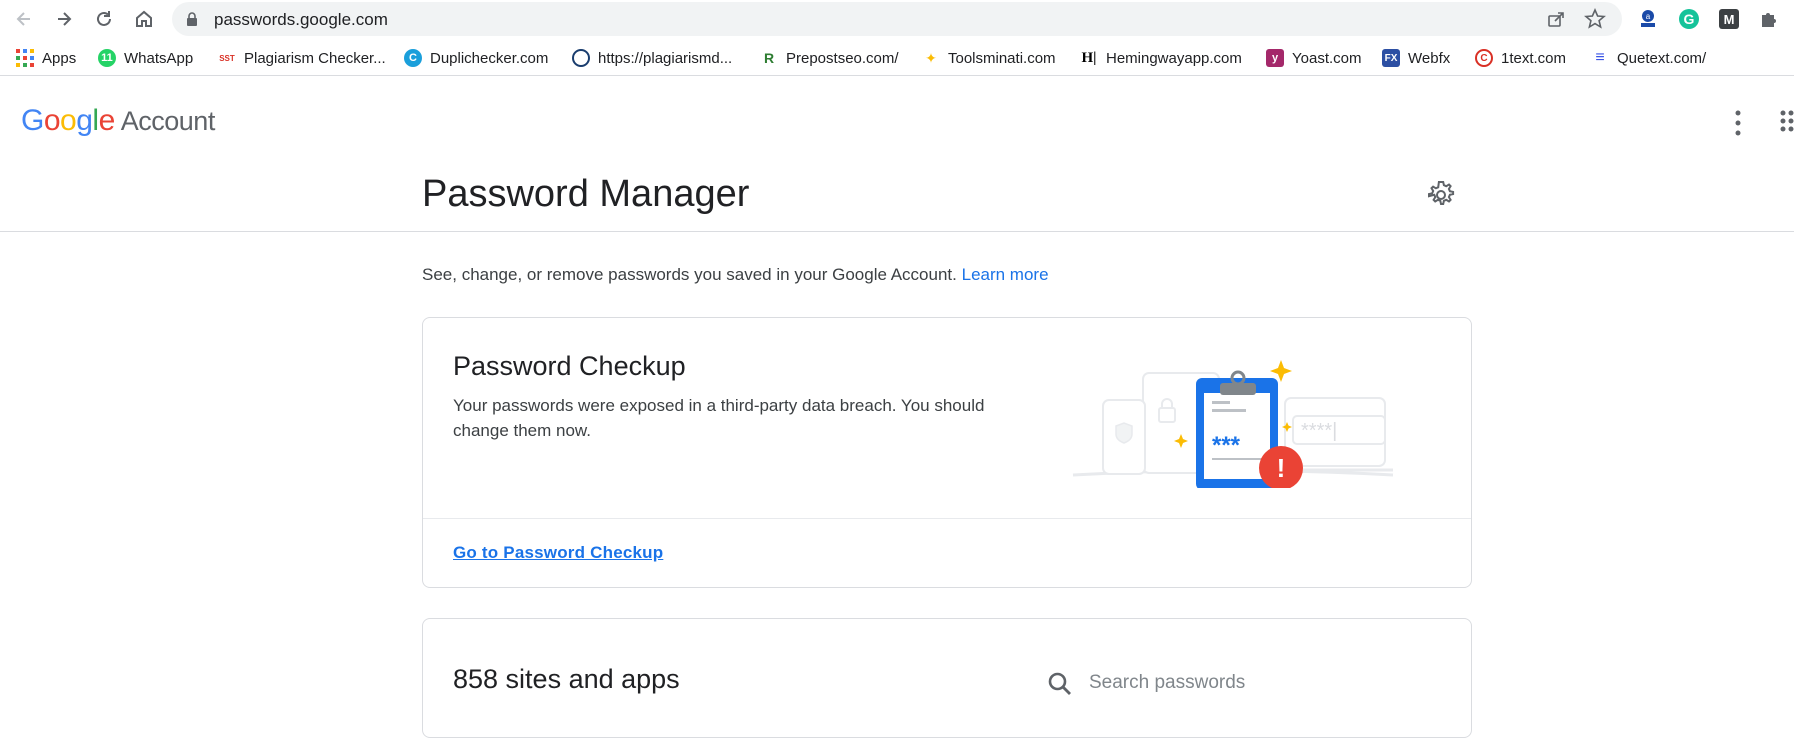 Image resolution: width=1794 pixels, height=738 pixels. I want to click on home-button, so click(144, 19).